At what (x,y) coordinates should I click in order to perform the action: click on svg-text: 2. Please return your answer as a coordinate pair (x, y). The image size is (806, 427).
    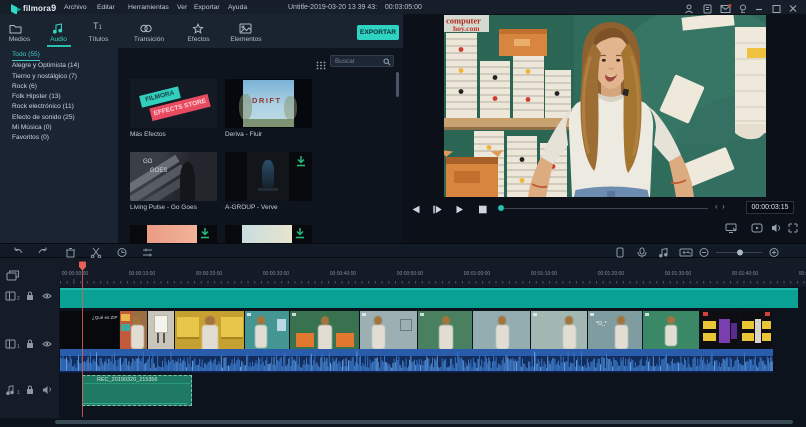
    Looking at the image, I should click on (18, 299).